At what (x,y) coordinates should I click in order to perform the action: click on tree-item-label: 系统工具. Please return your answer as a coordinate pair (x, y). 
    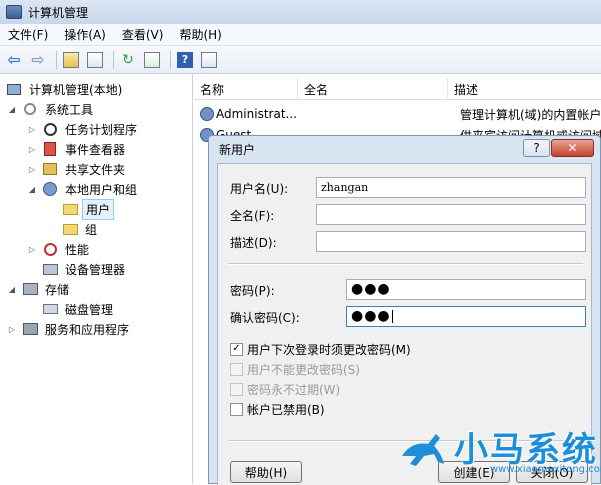
    Looking at the image, I should click on (69, 109).